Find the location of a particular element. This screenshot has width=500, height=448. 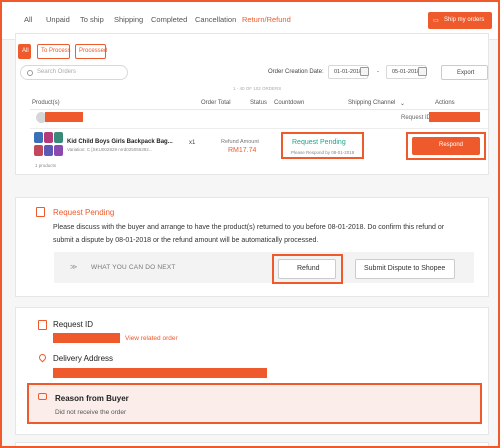

pending-title: Request Pending is located at coordinates (84, 212).